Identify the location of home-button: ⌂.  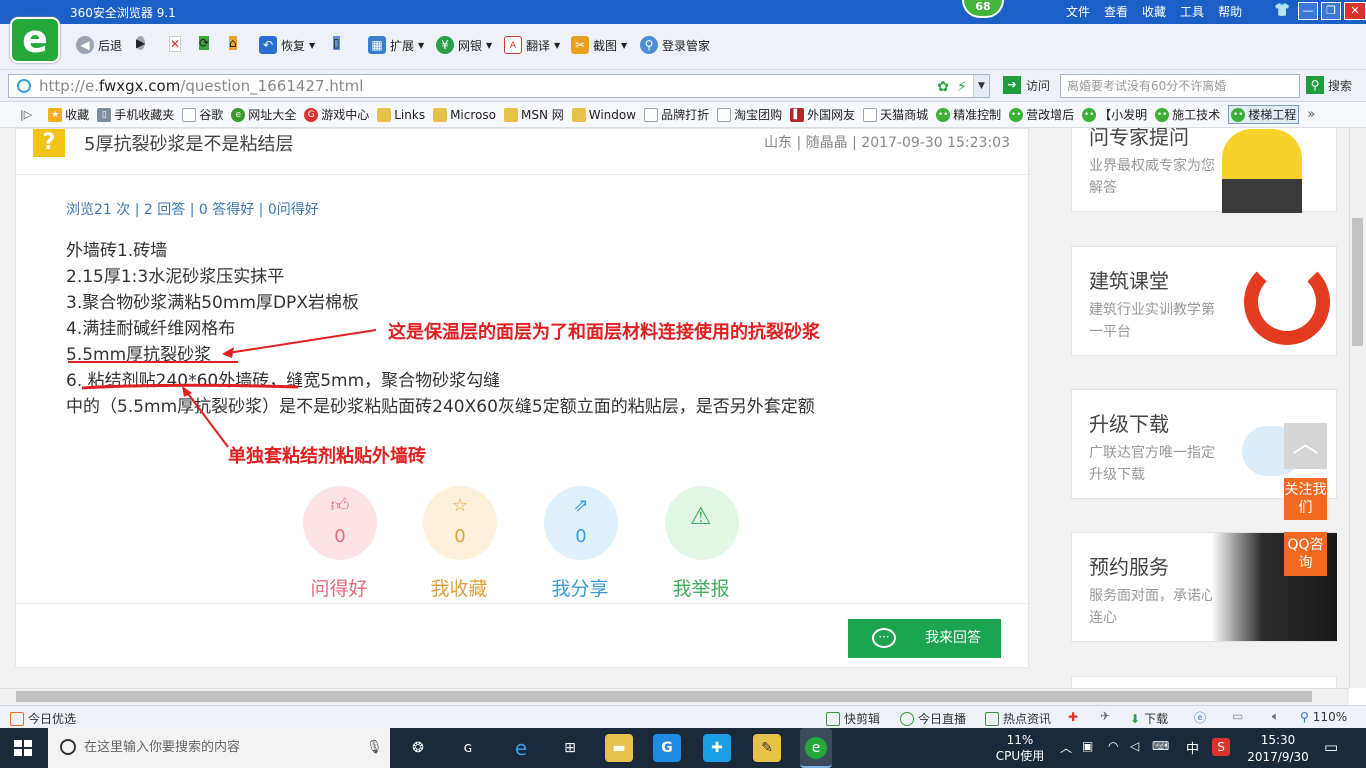
(233, 43).